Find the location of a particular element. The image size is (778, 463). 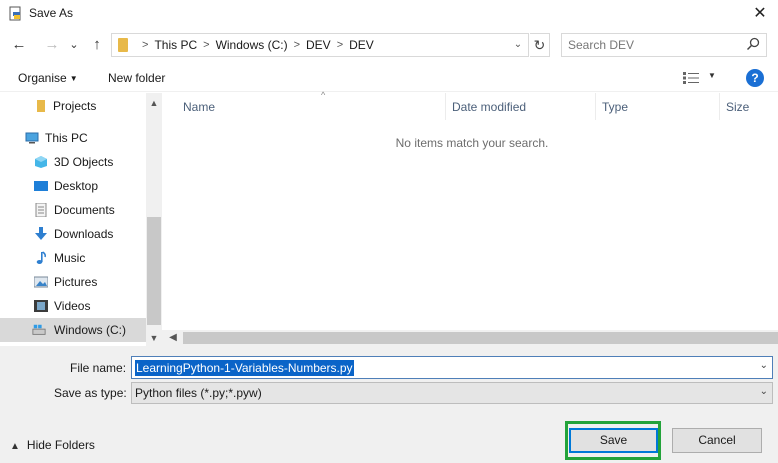

sidebar-item-this-pc: This PC is located at coordinates (73, 138).